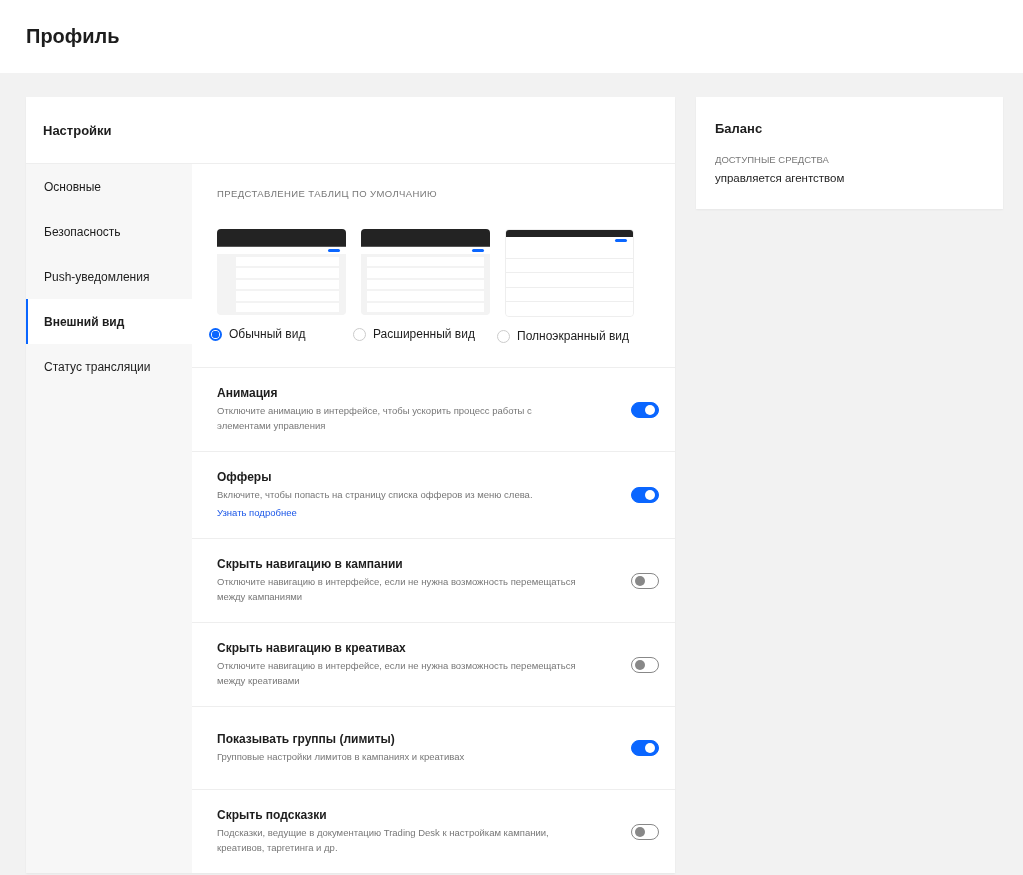 This screenshot has width=1023, height=875. What do you see at coordinates (375, 418) in the screenshot?
I see `setting-description: Отключите анимацию в интерфейсе, чтобы ускорить процесс работы с элементами управления` at bounding box center [375, 418].